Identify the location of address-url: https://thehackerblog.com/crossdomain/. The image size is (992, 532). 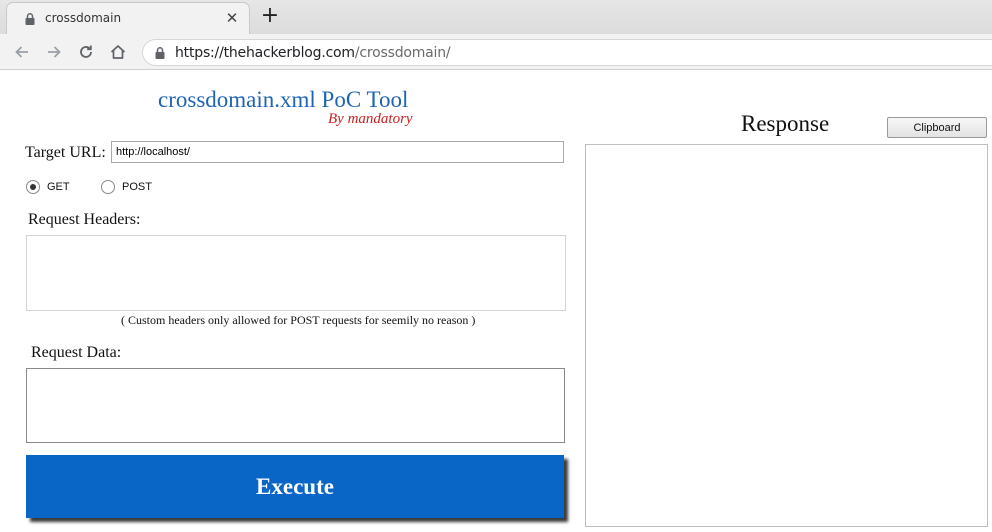
(313, 53).